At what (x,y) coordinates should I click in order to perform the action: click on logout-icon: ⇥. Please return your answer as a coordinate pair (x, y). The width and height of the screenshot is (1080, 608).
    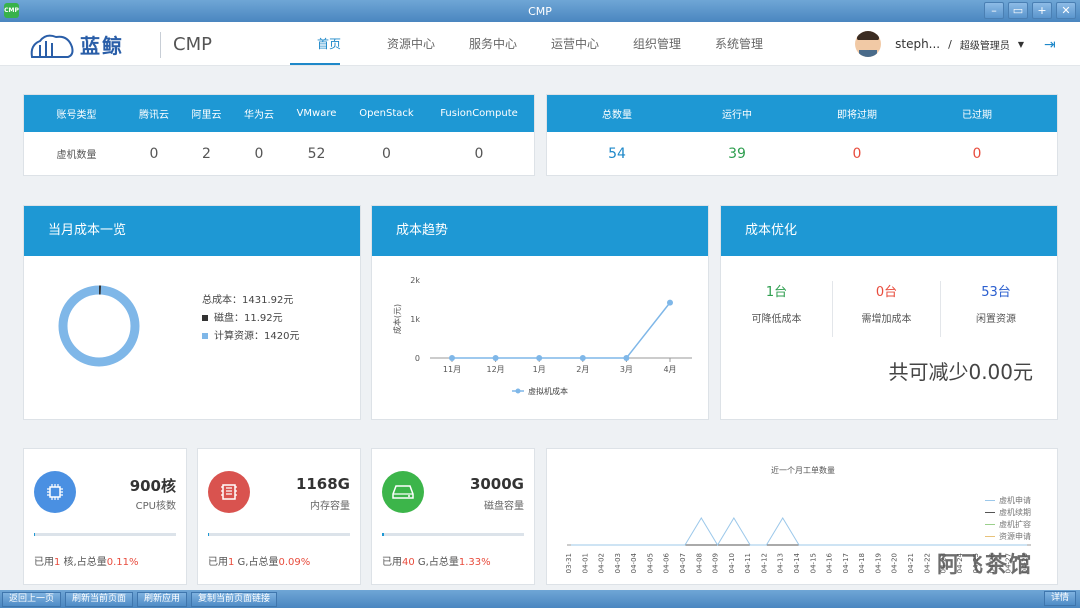
    Looking at the image, I should click on (1052, 45).